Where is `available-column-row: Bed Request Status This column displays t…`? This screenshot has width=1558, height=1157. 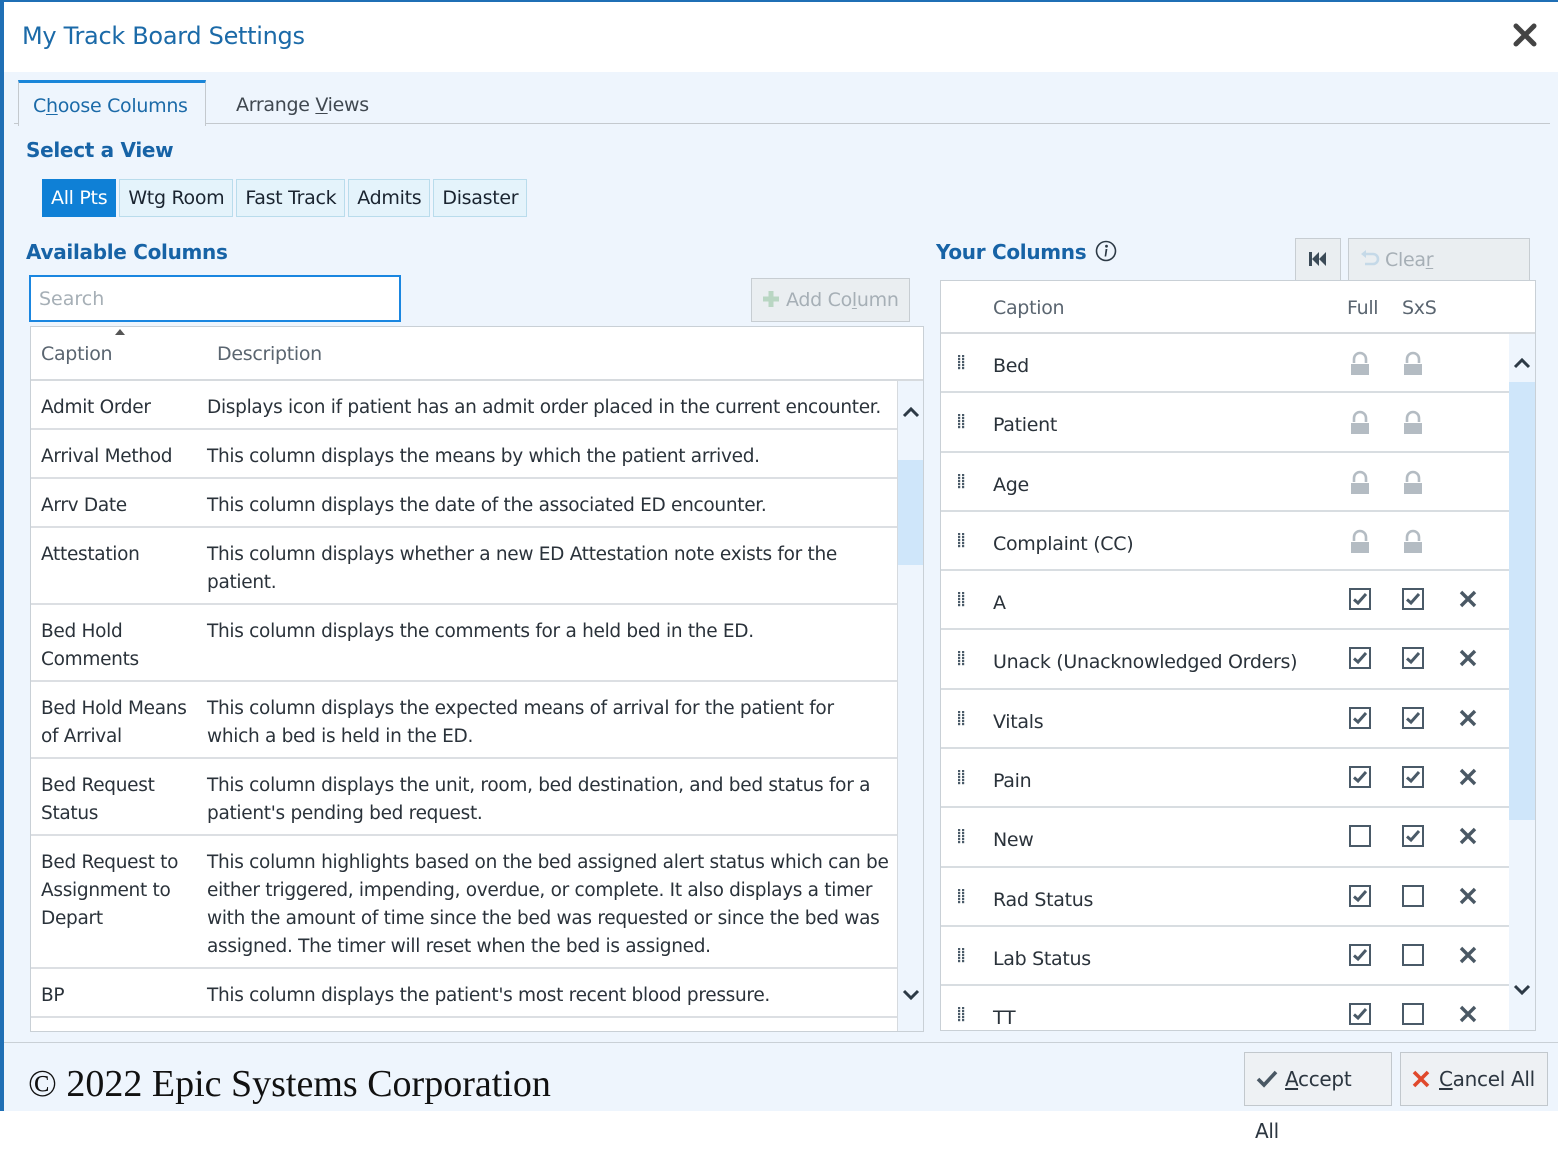 available-column-row: Bed Request Status This column displays t… is located at coordinates (464, 797).